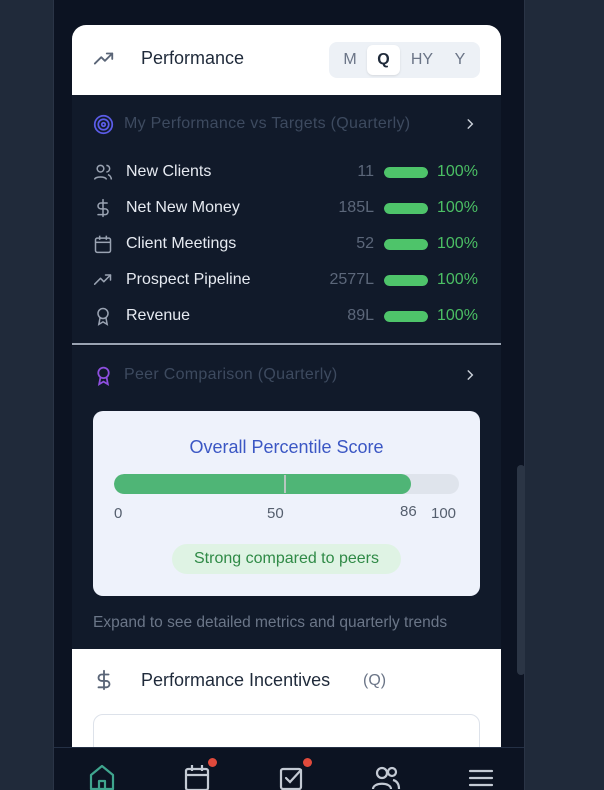  Describe the element at coordinates (287, 208) in the screenshot. I see `metric-row: Net New Money 185L 100%` at that location.